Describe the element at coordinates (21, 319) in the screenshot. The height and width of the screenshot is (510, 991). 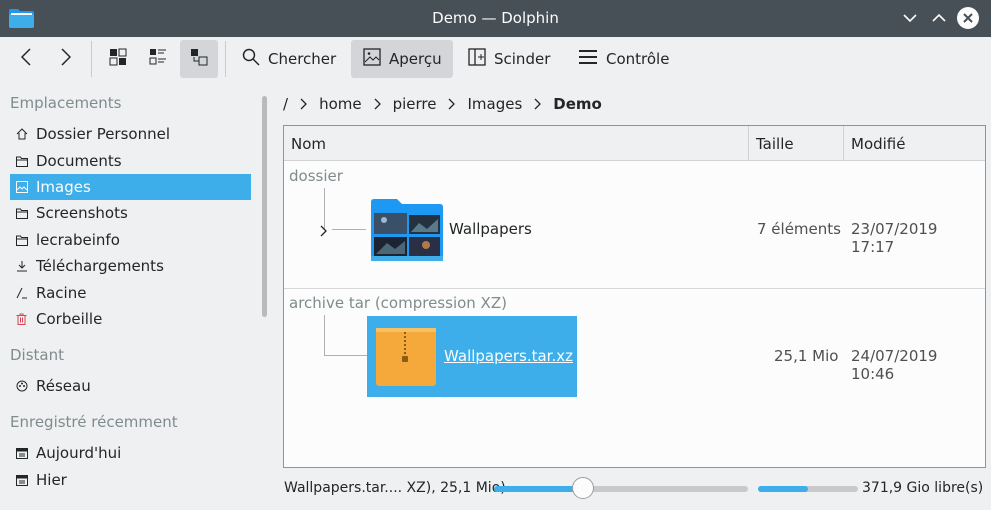
I see `trash-icon` at that location.